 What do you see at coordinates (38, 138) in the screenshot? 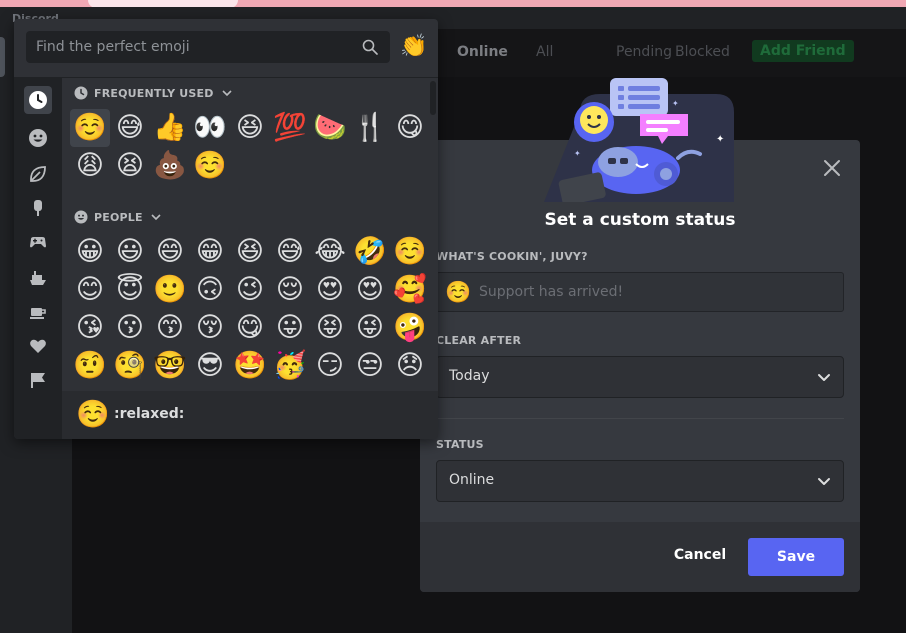
I see `category-people-icon` at bounding box center [38, 138].